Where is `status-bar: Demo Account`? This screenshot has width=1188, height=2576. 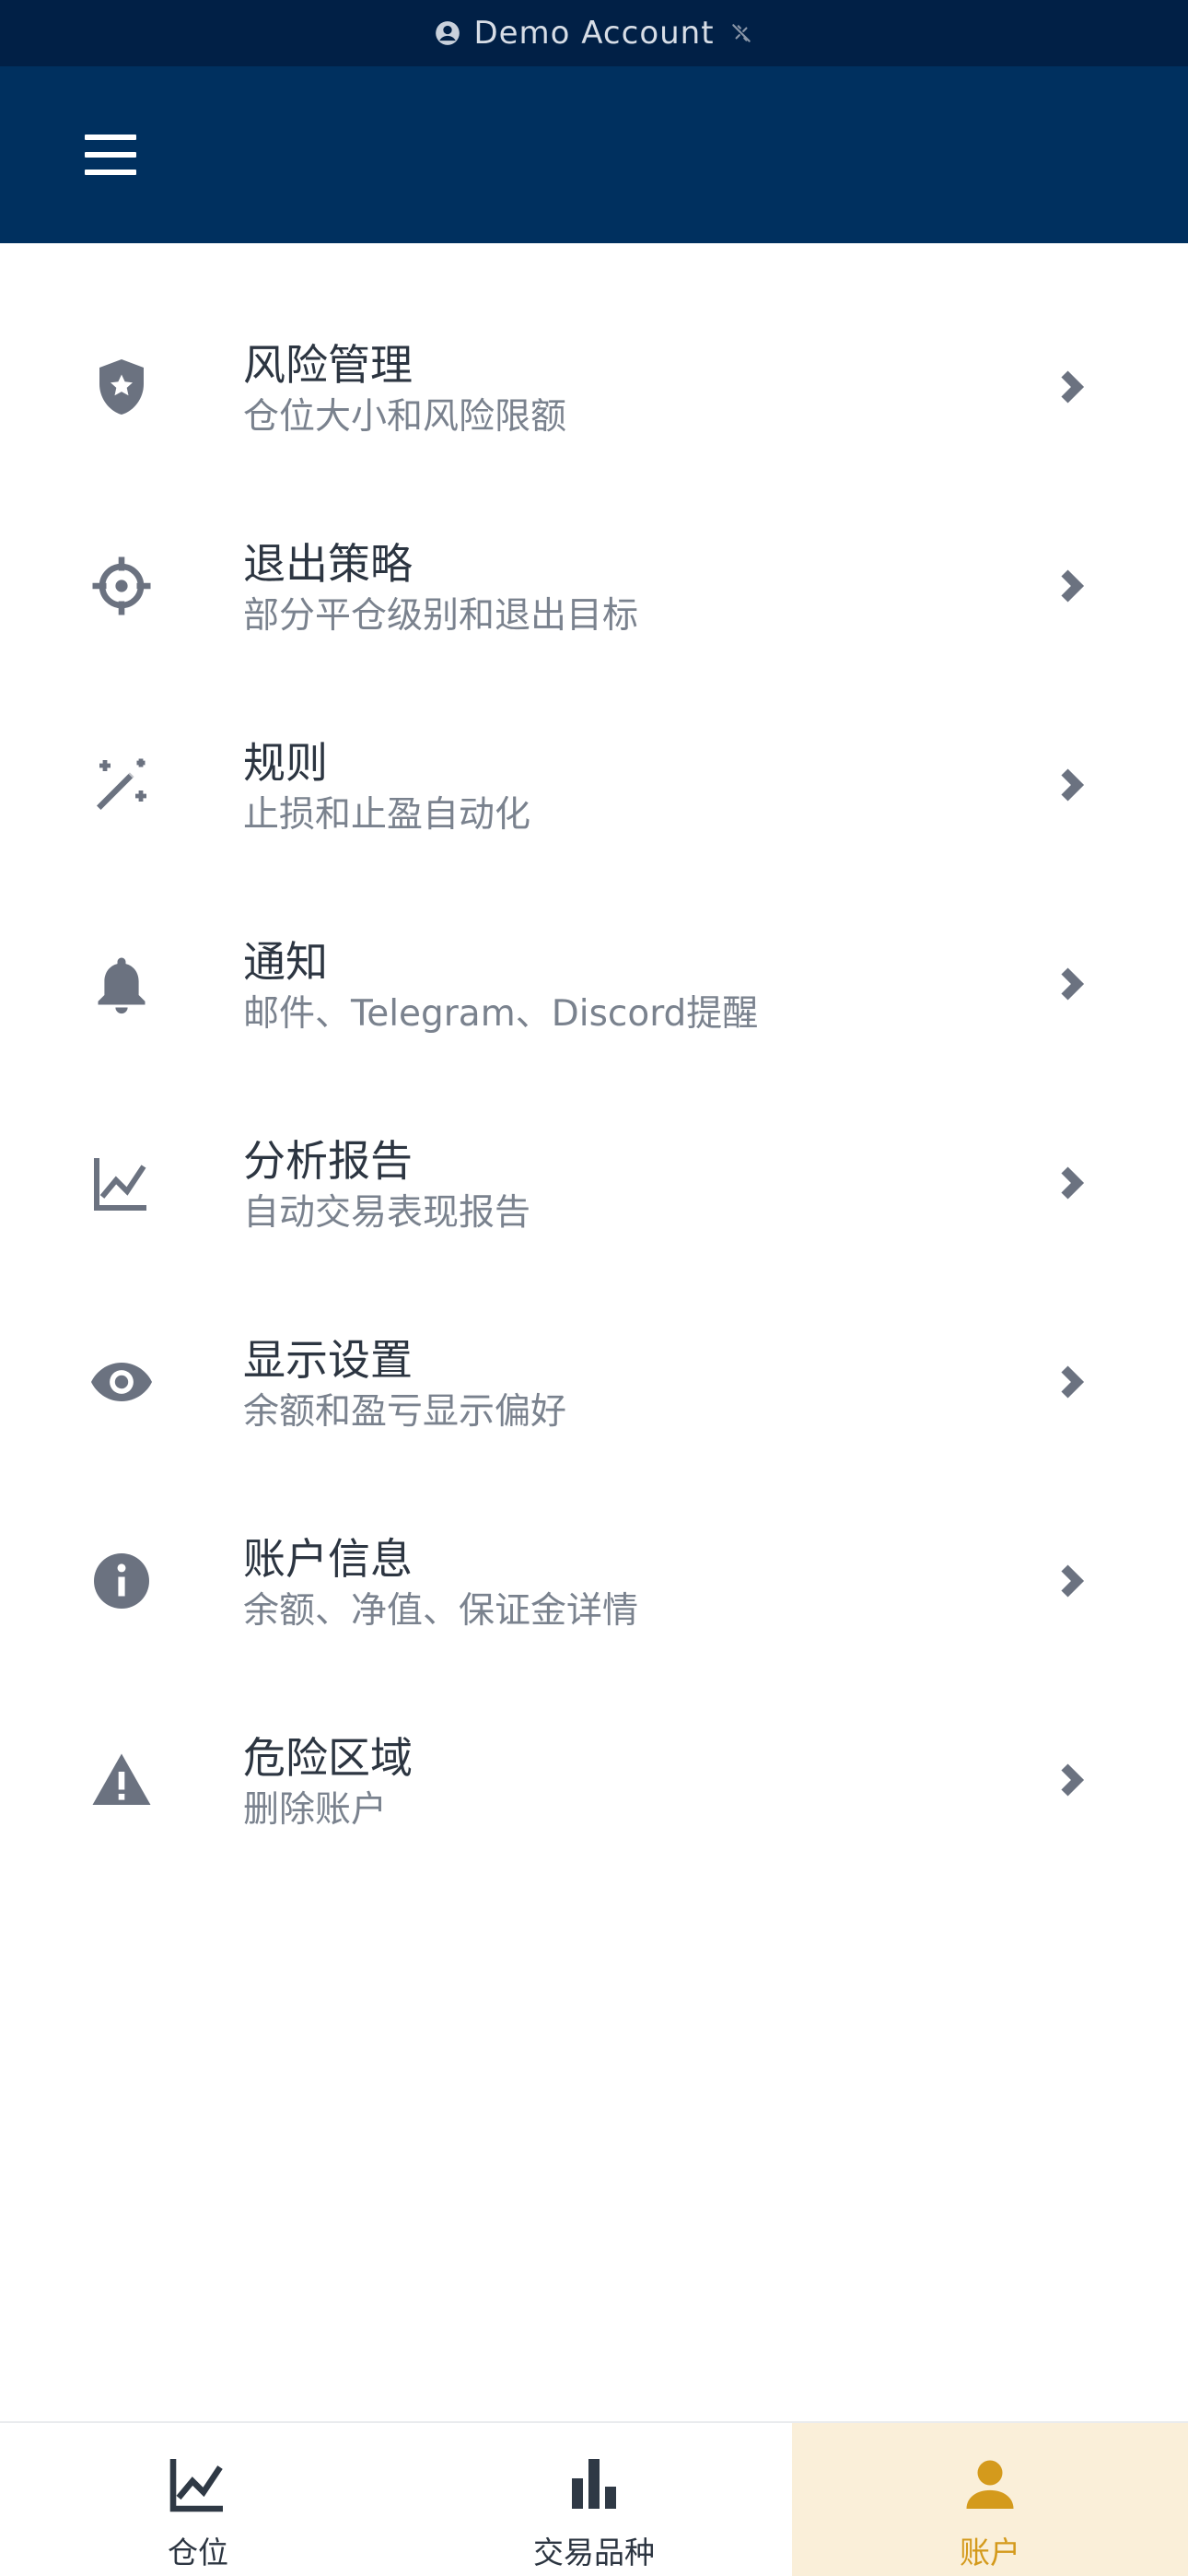 status-bar: Demo Account is located at coordinates (594, 33).